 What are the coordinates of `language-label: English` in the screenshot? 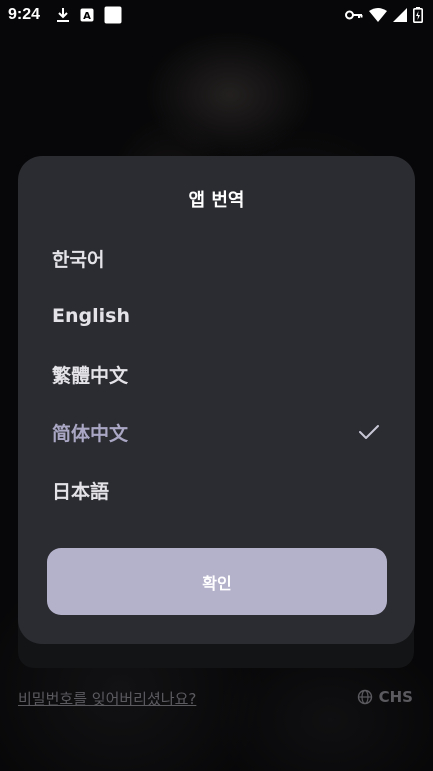 It's located at (91, 316).